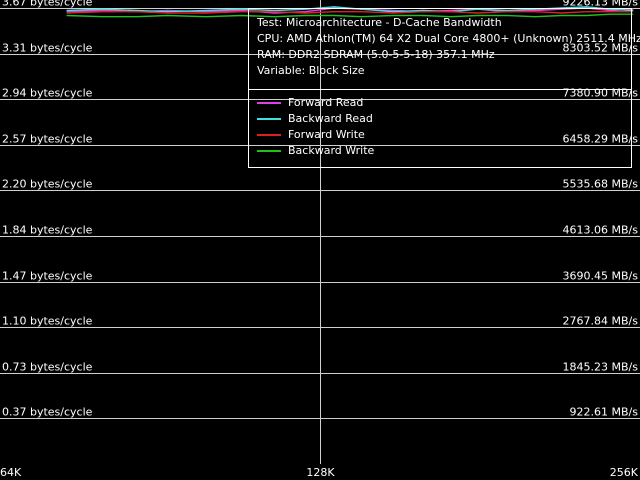  I want to click on legend-entry-backward-write: Backward Write, so click(315, 151).